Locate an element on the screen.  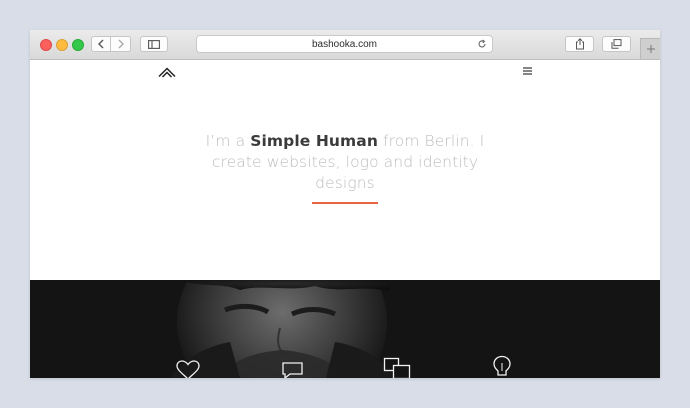
double-chevron-up-icon is located at coordinates (167, 72).